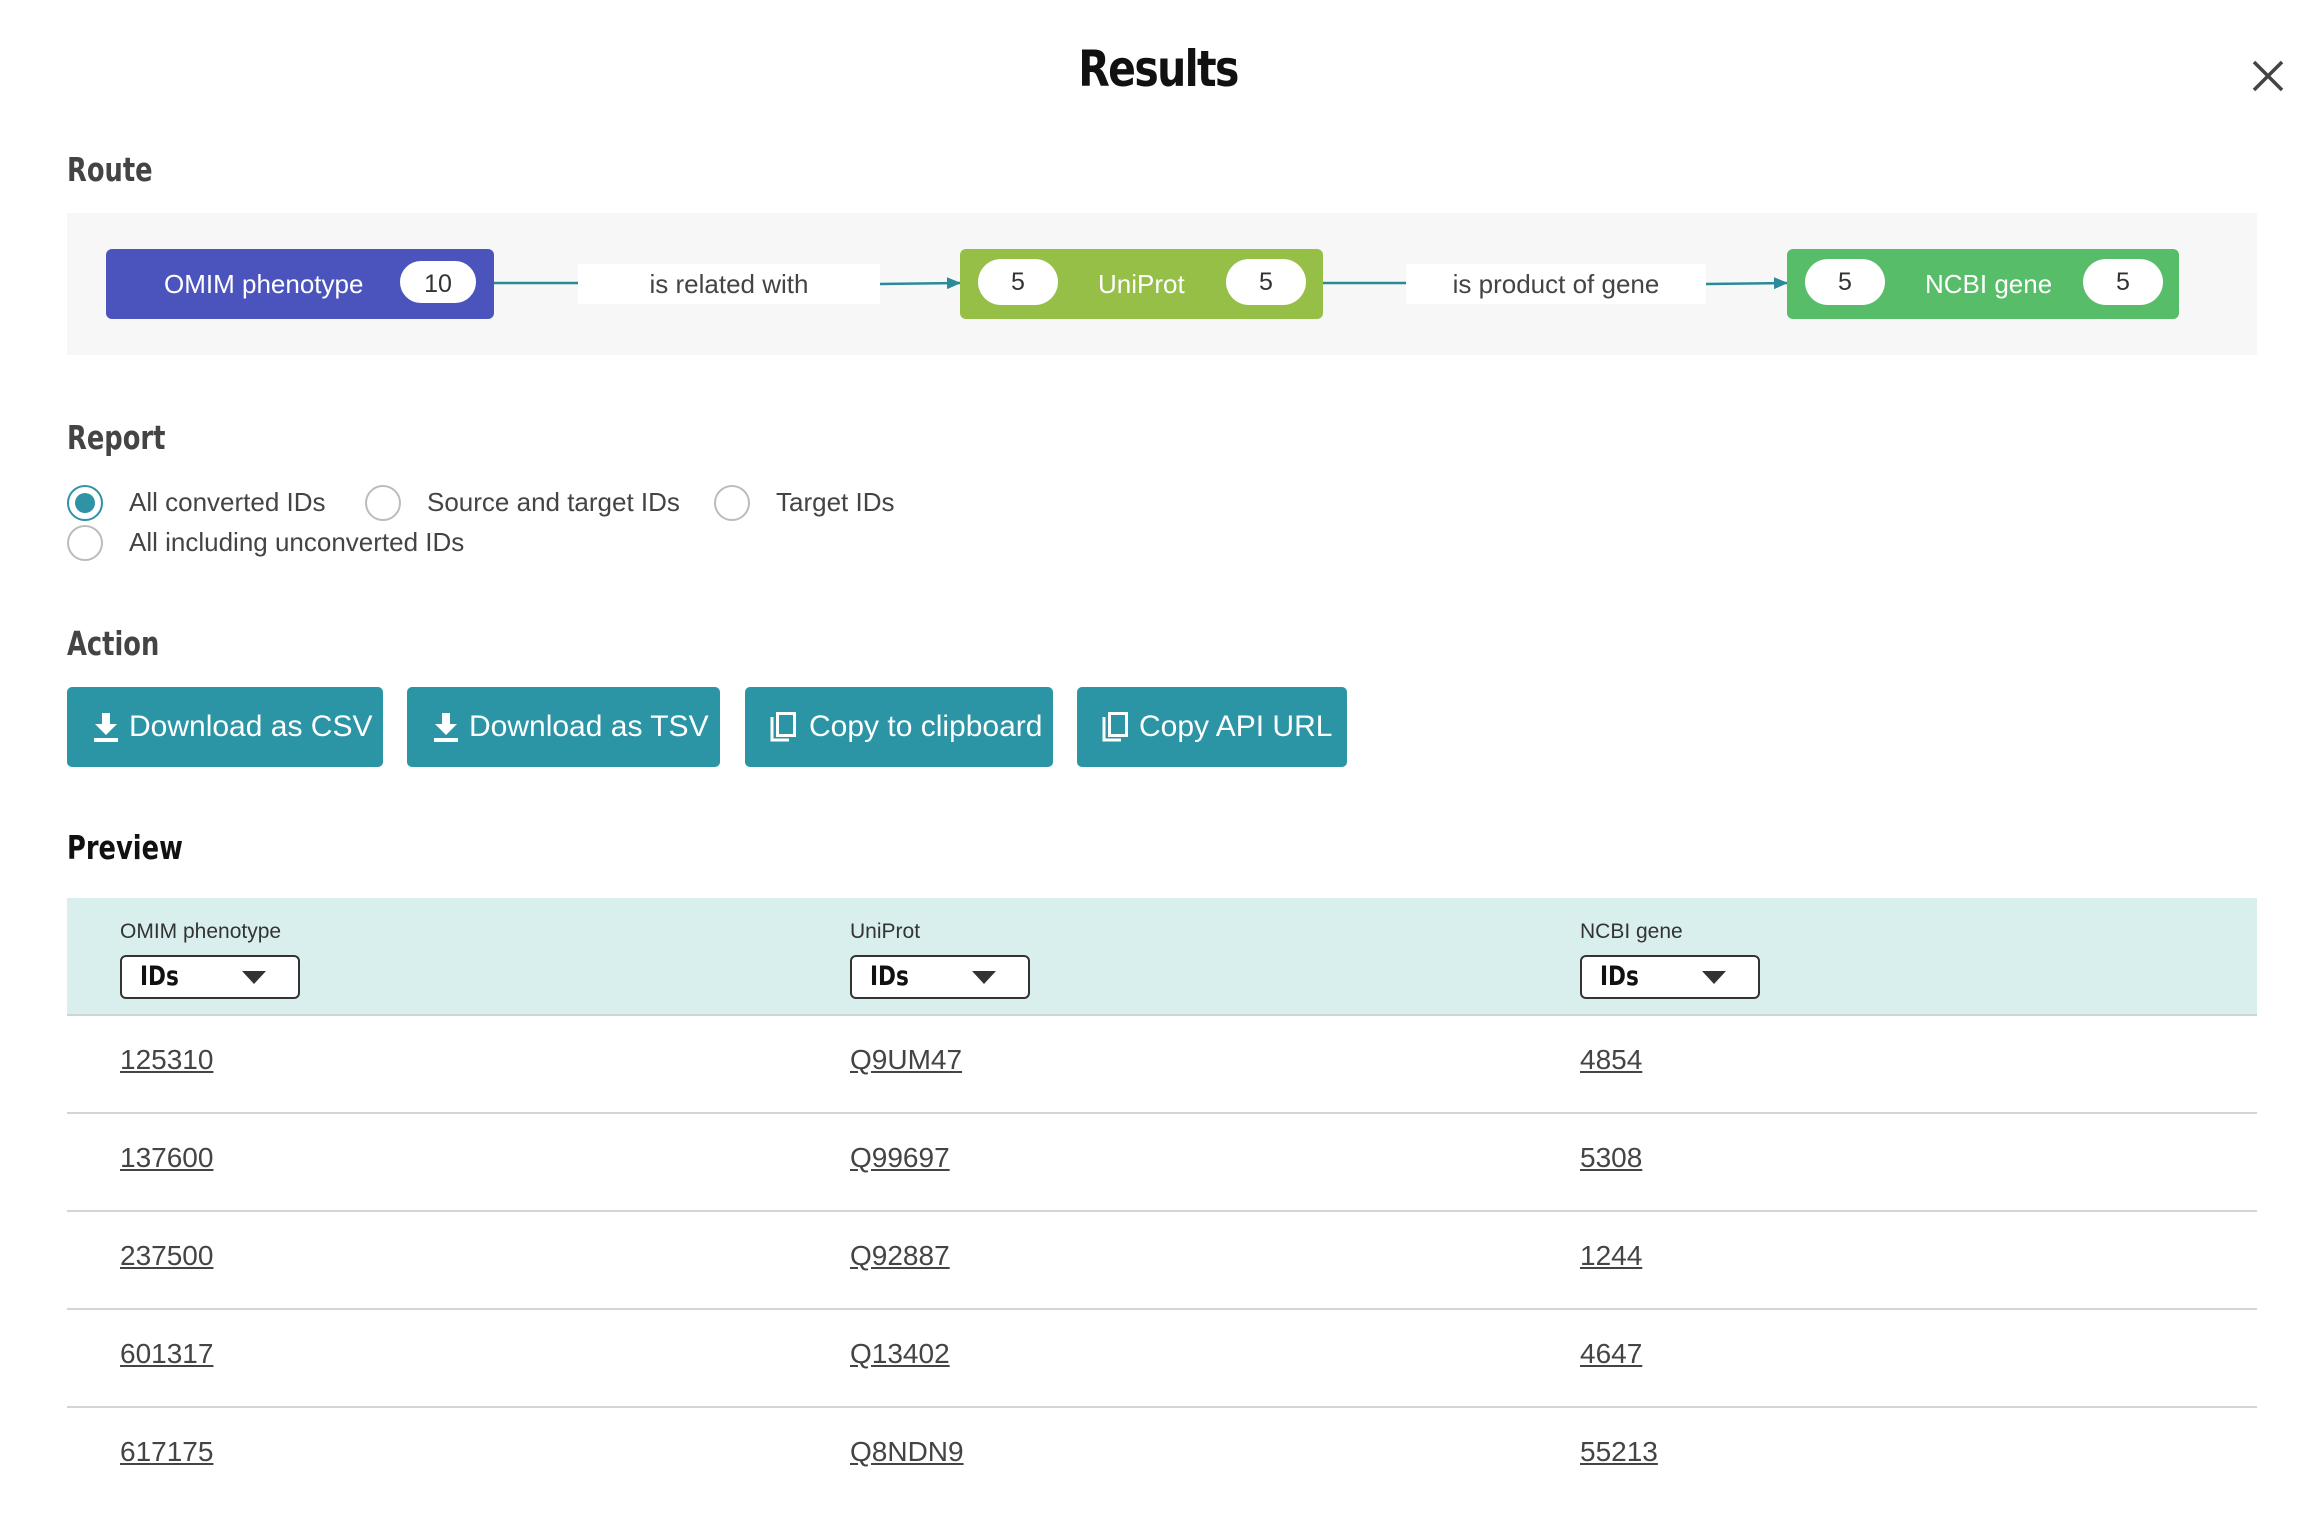 The width and height of the screenshot is (2316, 1530). I want to click on radio-label: All including unconverted IDs, so click(297, 542).